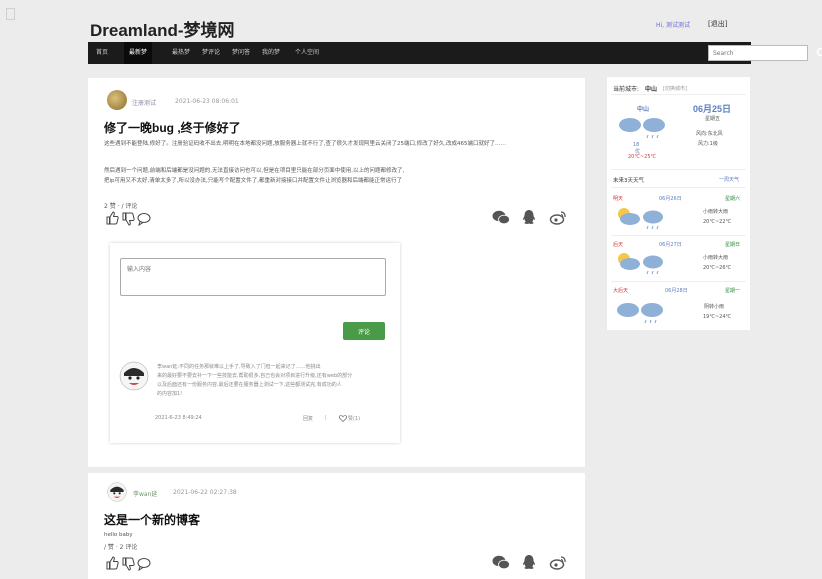 Image resolution: width=822 pixels, height=579 pixels. What do you see at coordinates (134, 376) in the screenshot?
I see `commenter-avatar` at bounding box center [134, 376].